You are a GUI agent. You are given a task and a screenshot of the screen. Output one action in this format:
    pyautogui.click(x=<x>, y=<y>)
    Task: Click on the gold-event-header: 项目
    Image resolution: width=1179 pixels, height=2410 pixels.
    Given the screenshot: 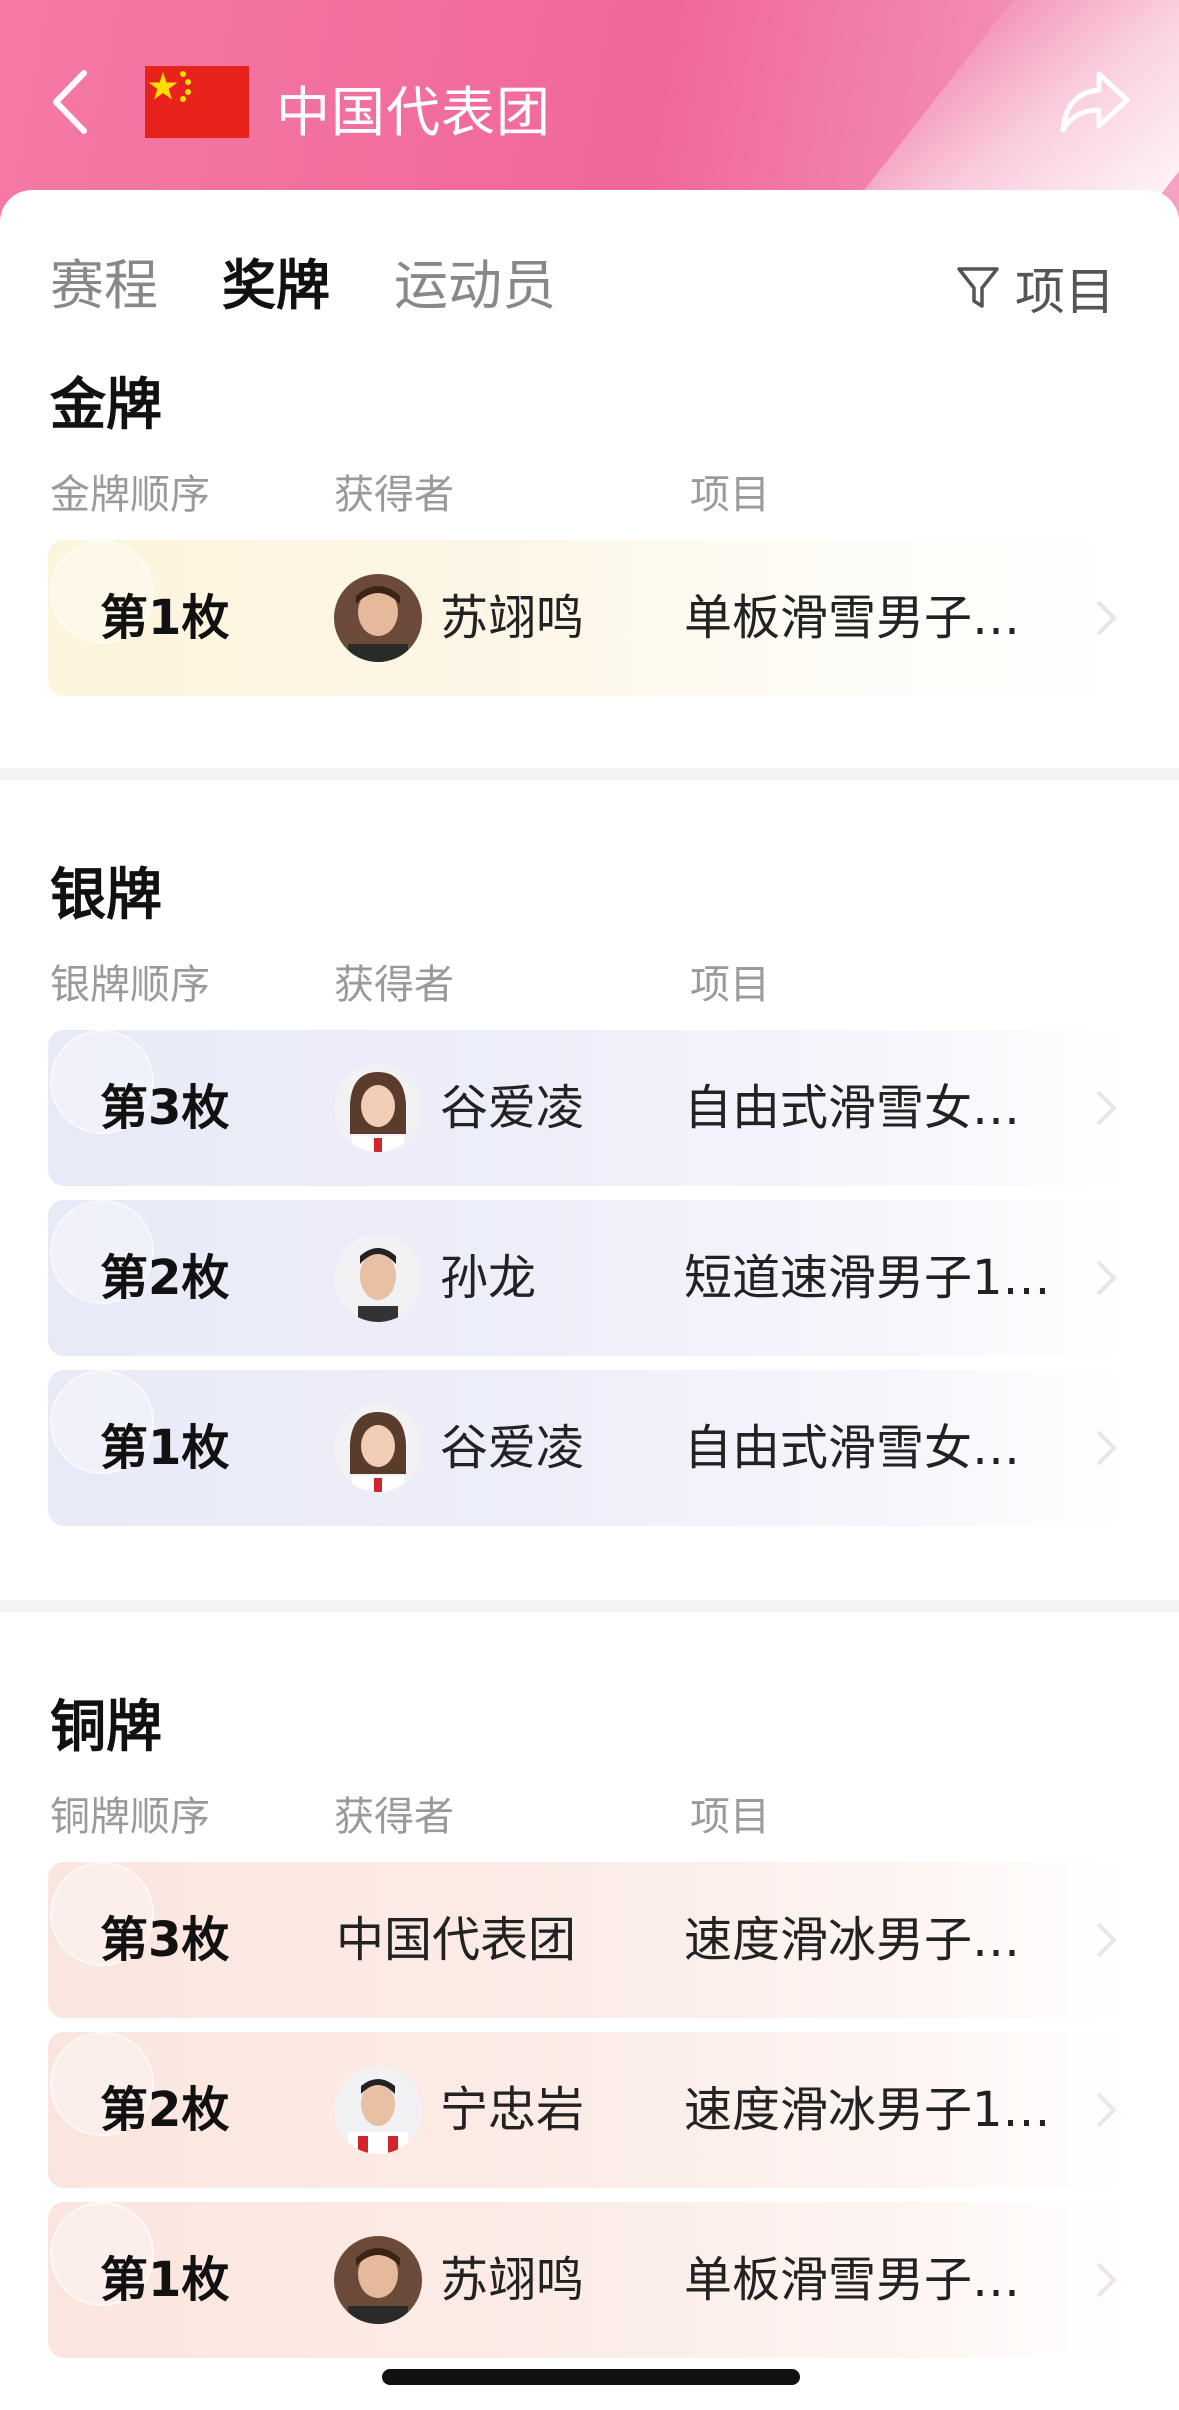 What is the action you would take?
    pyautogui.click(x=730, y=495)
    